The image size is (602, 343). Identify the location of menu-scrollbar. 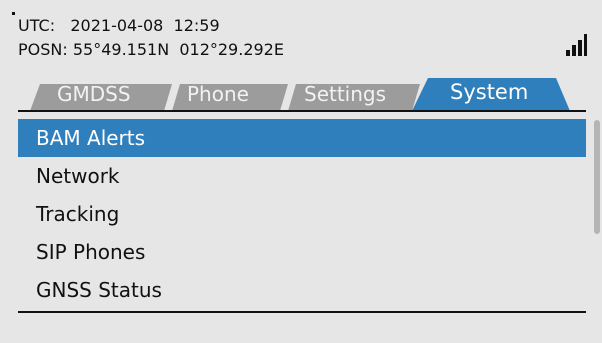
(597, 177).